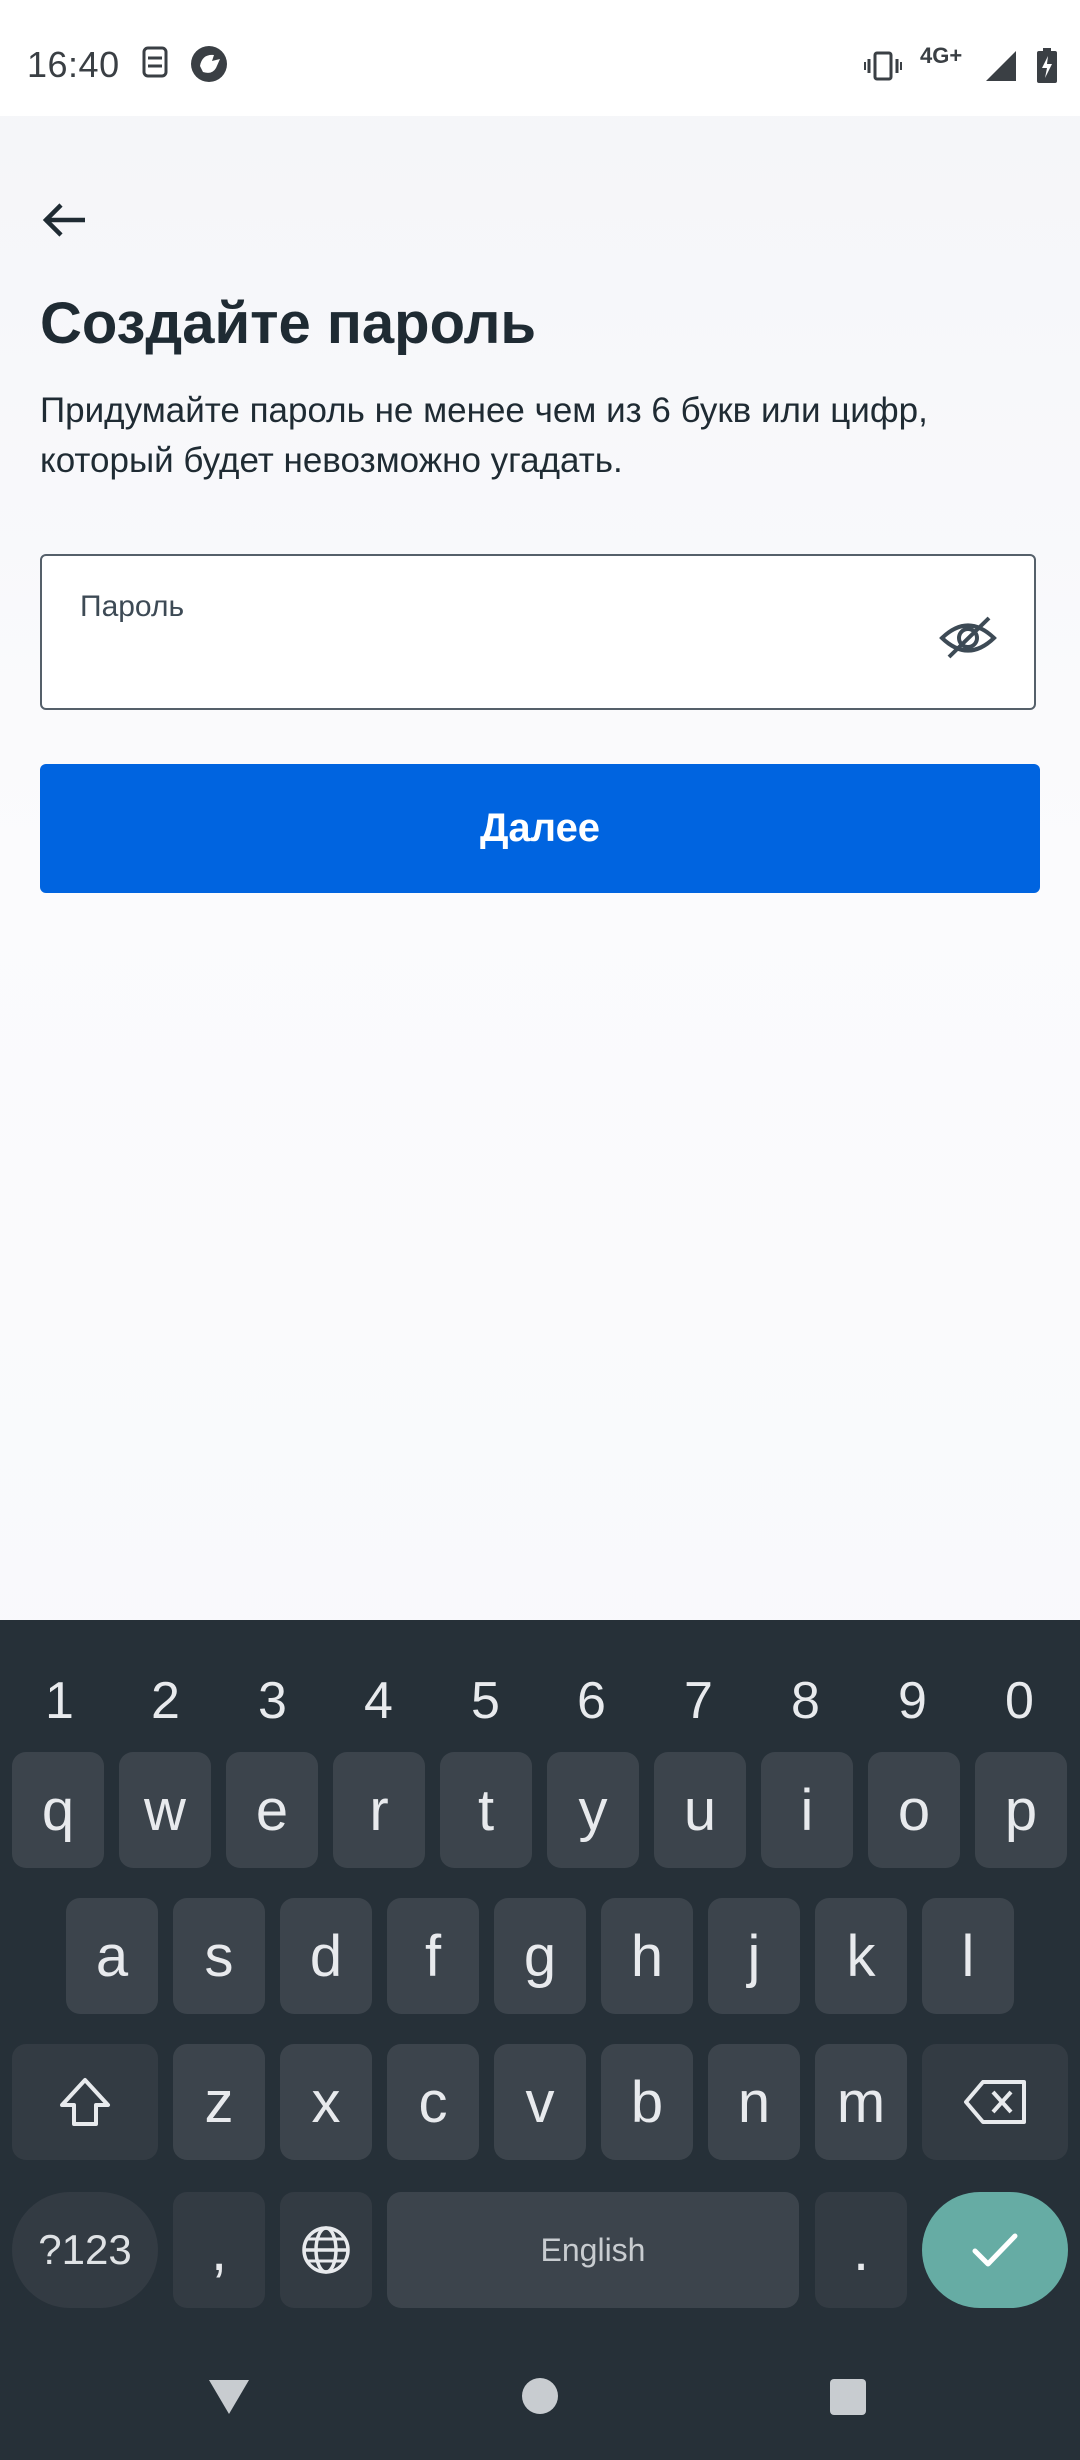 The width and height of the screenshot is (1080, 2460). I want to click on key-6: 6, so click(591, 1701).